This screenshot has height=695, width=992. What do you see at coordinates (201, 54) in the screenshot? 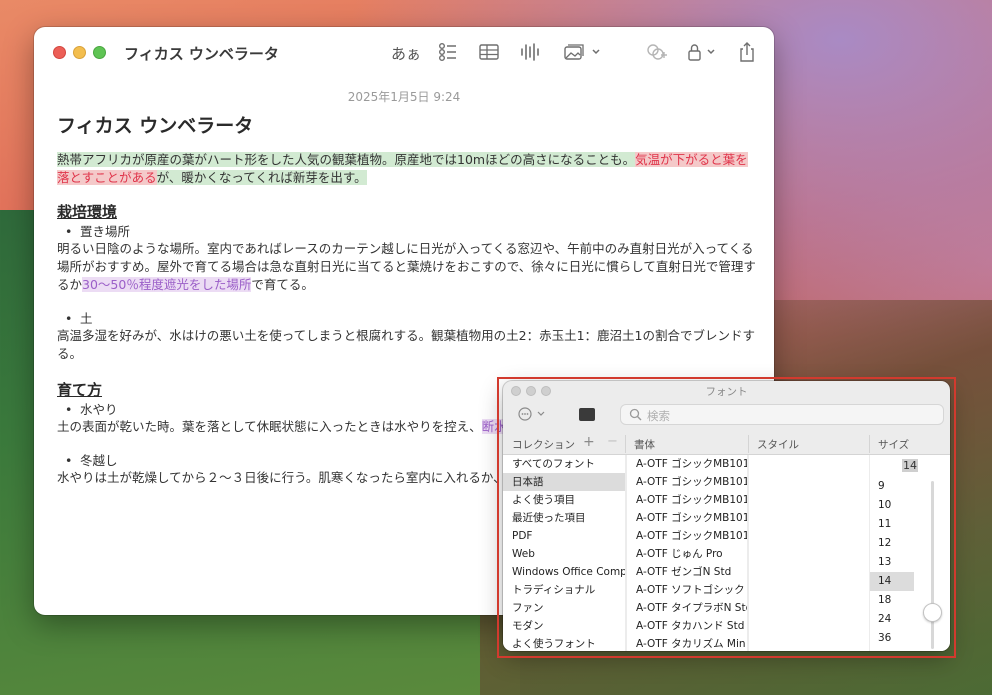
I see `window-title: フィカス ウンベラータ` at bounding box center [201, 54].